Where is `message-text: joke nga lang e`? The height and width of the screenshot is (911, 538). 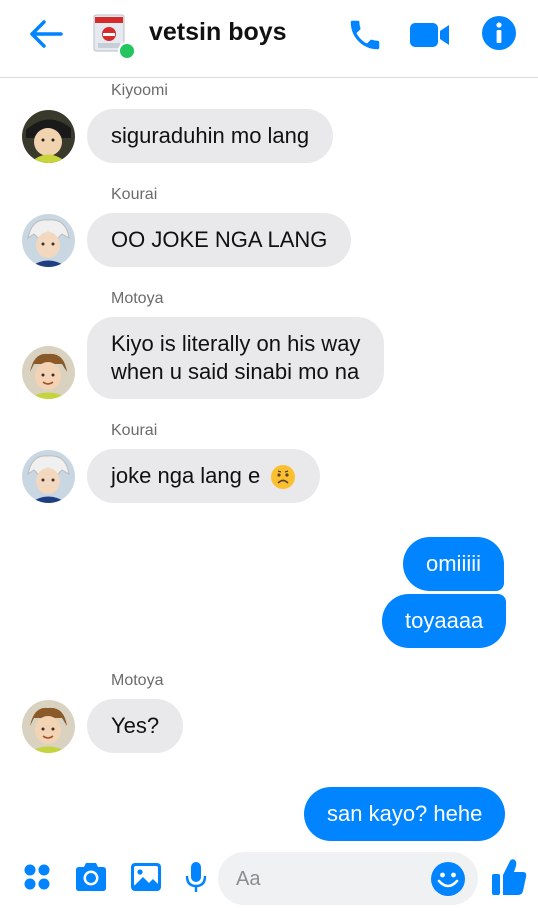
message-text: joke nga lang e is located at coordinates (186, 475).